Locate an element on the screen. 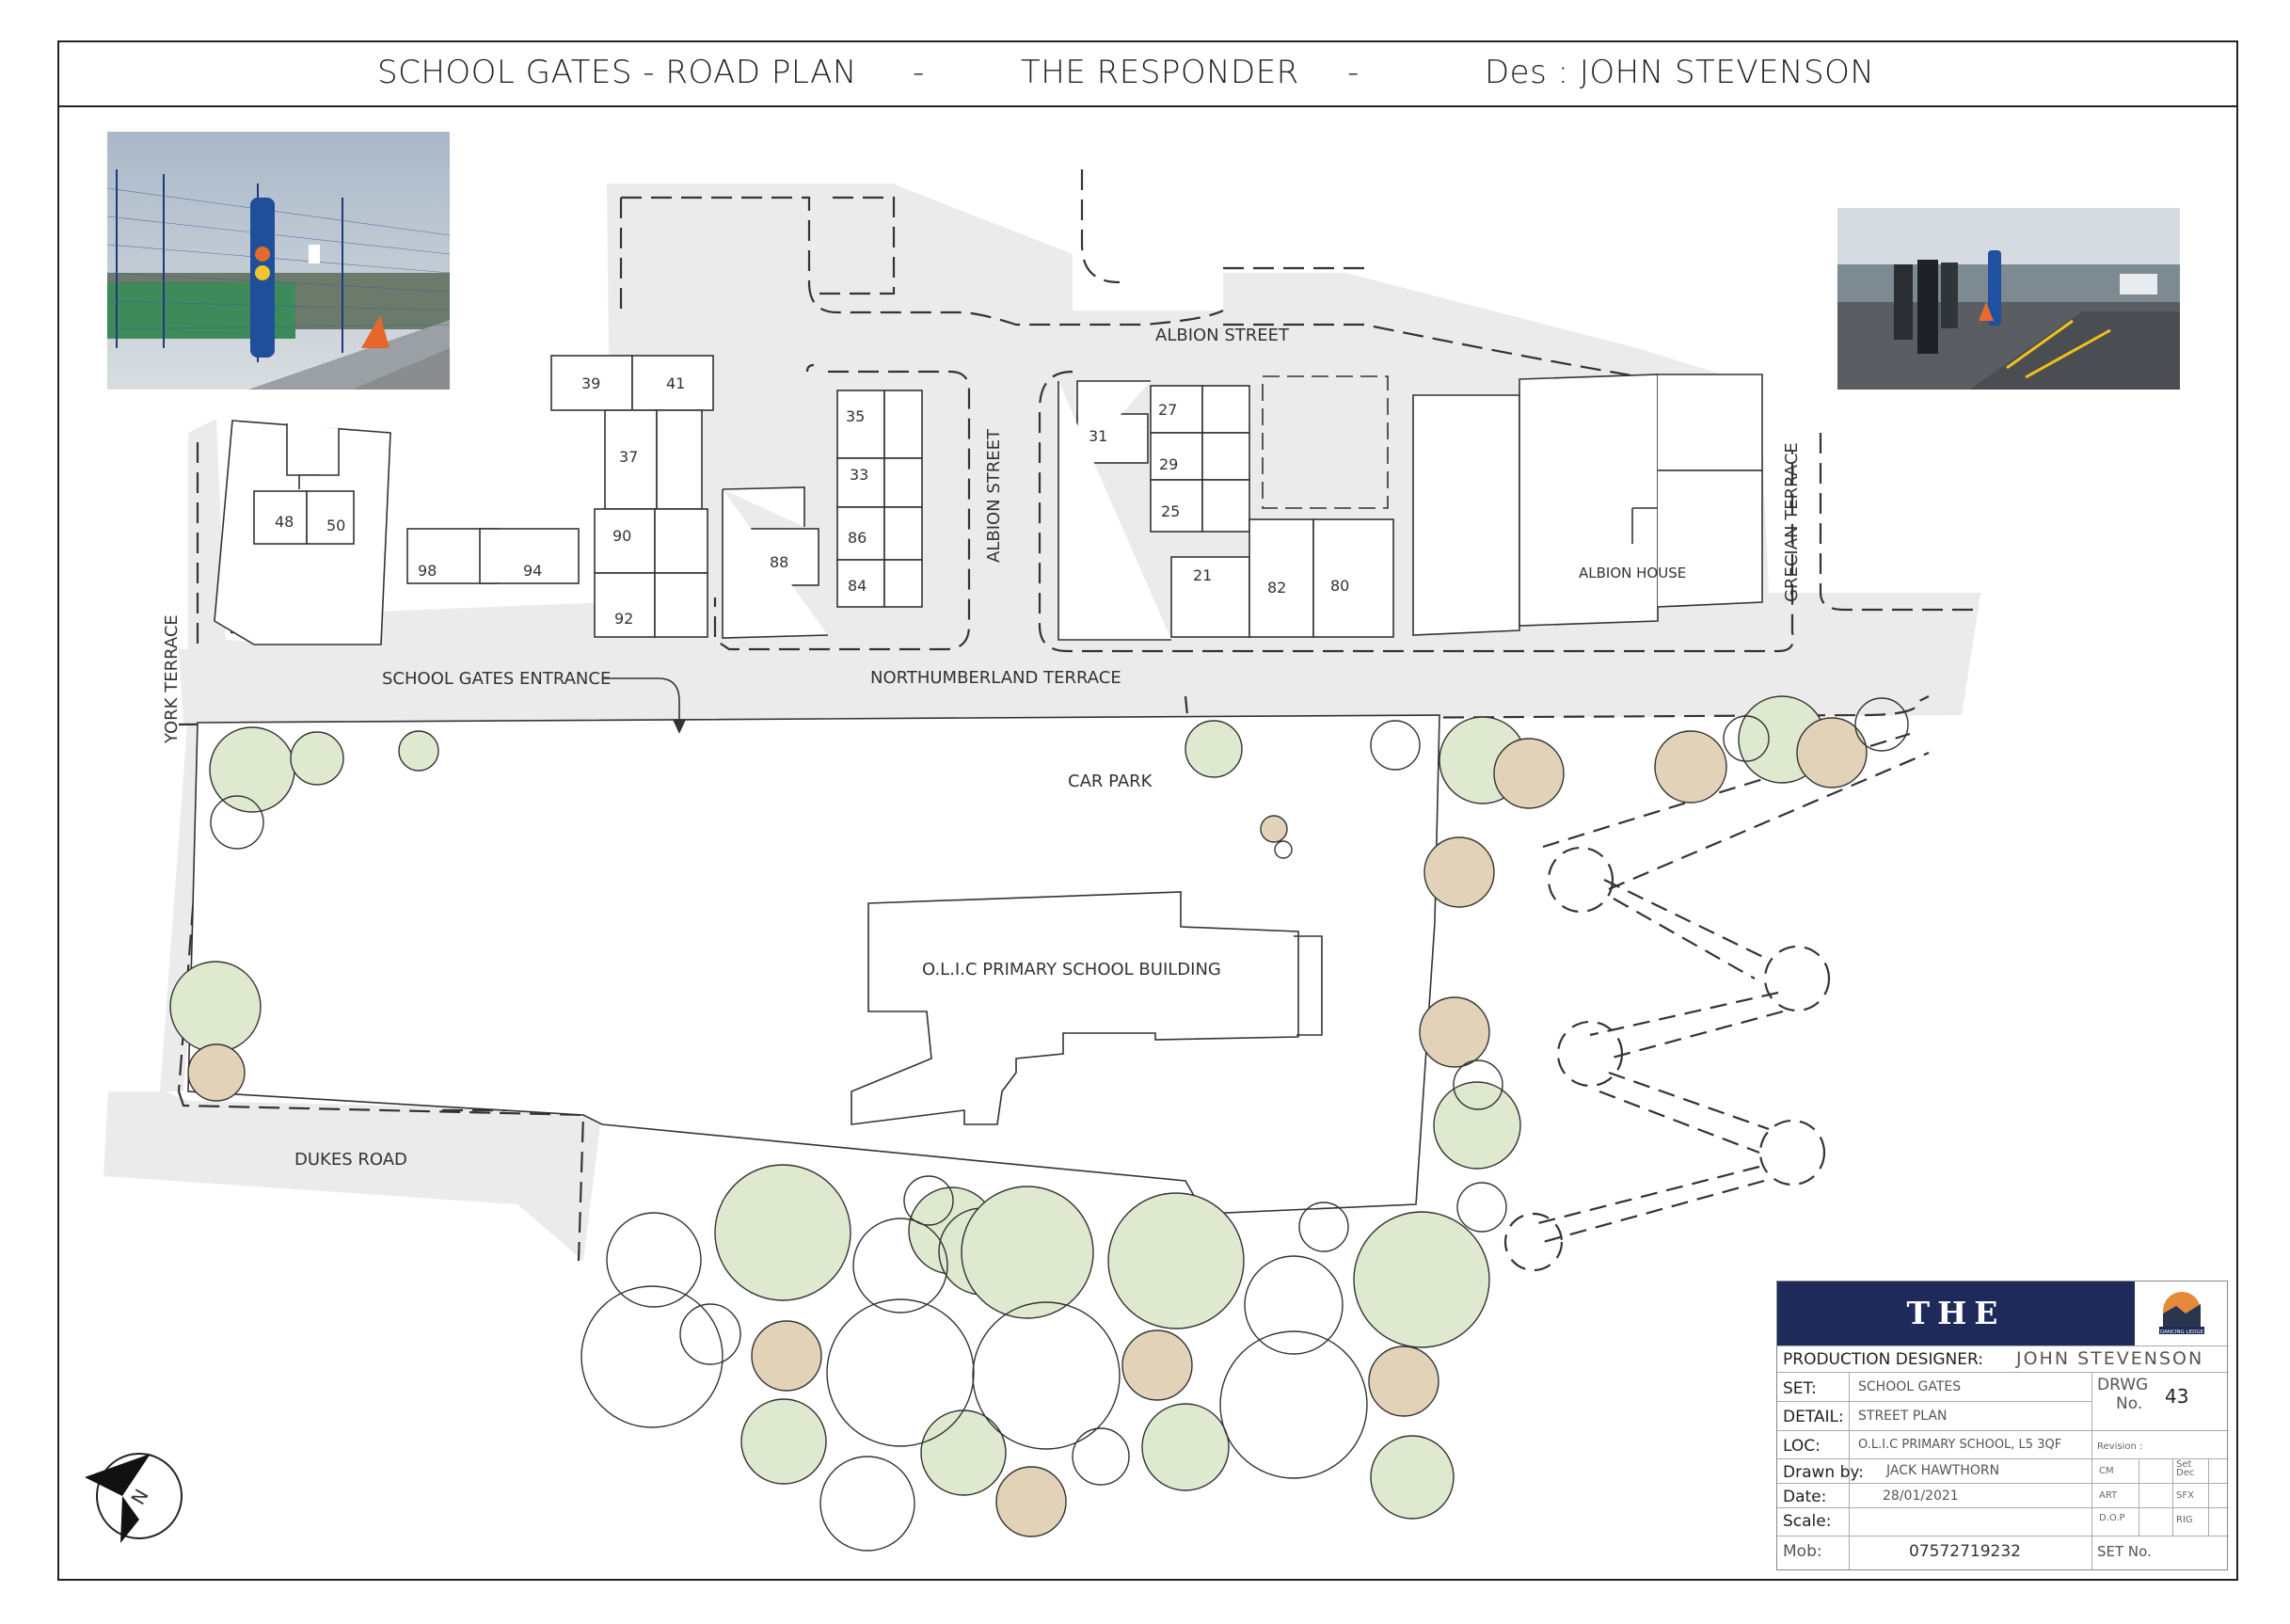 This screenshot has width=2290, height=1624. house-number: 37 is located at coordinates (629, 457).